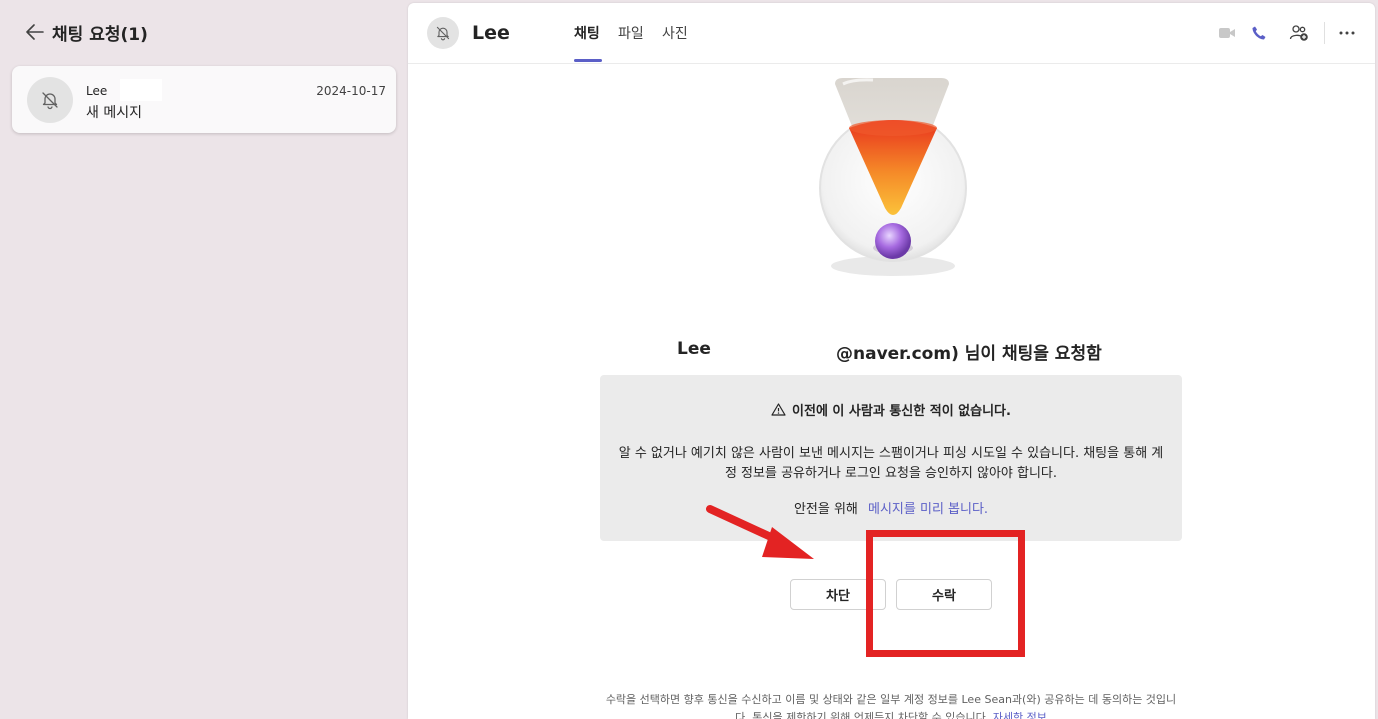 Image resolution: width=1378 pixels, height=719 pixels. What do you see at coordinates (1227, 33) in the screenshot?
I see `video-icon` at bounding box center [1227, 33].